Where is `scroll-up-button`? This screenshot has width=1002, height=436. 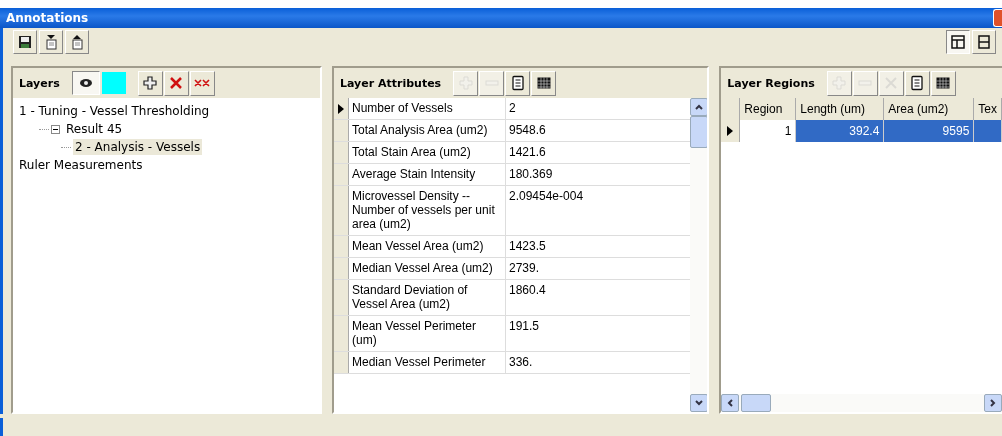 scroll-up-button is located at coordinates (699, 107).